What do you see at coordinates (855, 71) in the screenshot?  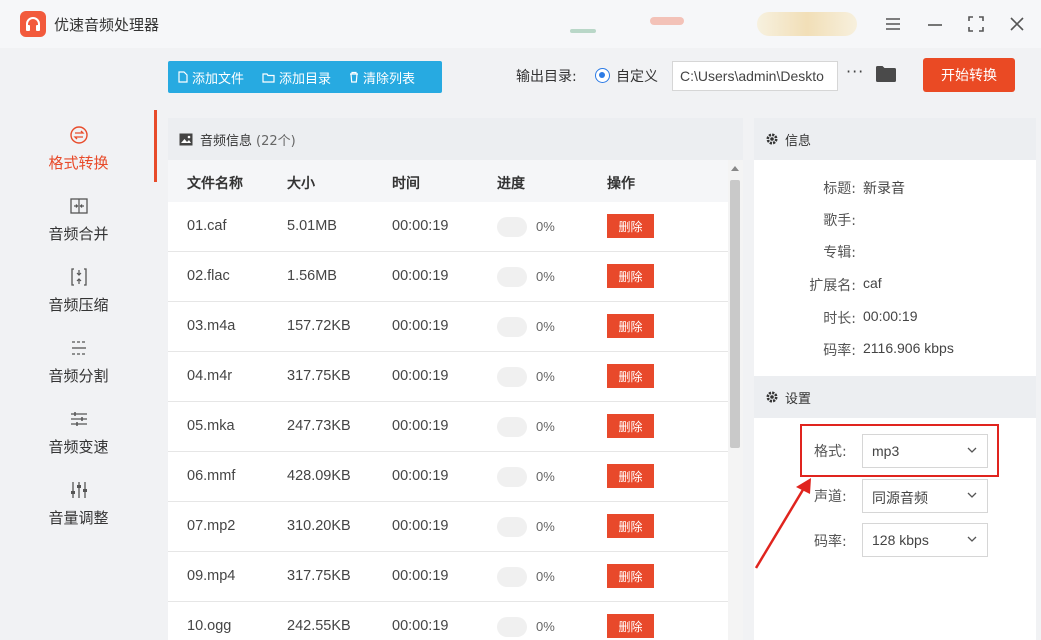 I see `browse-more-button: ···` at bounding box center [855, 71].